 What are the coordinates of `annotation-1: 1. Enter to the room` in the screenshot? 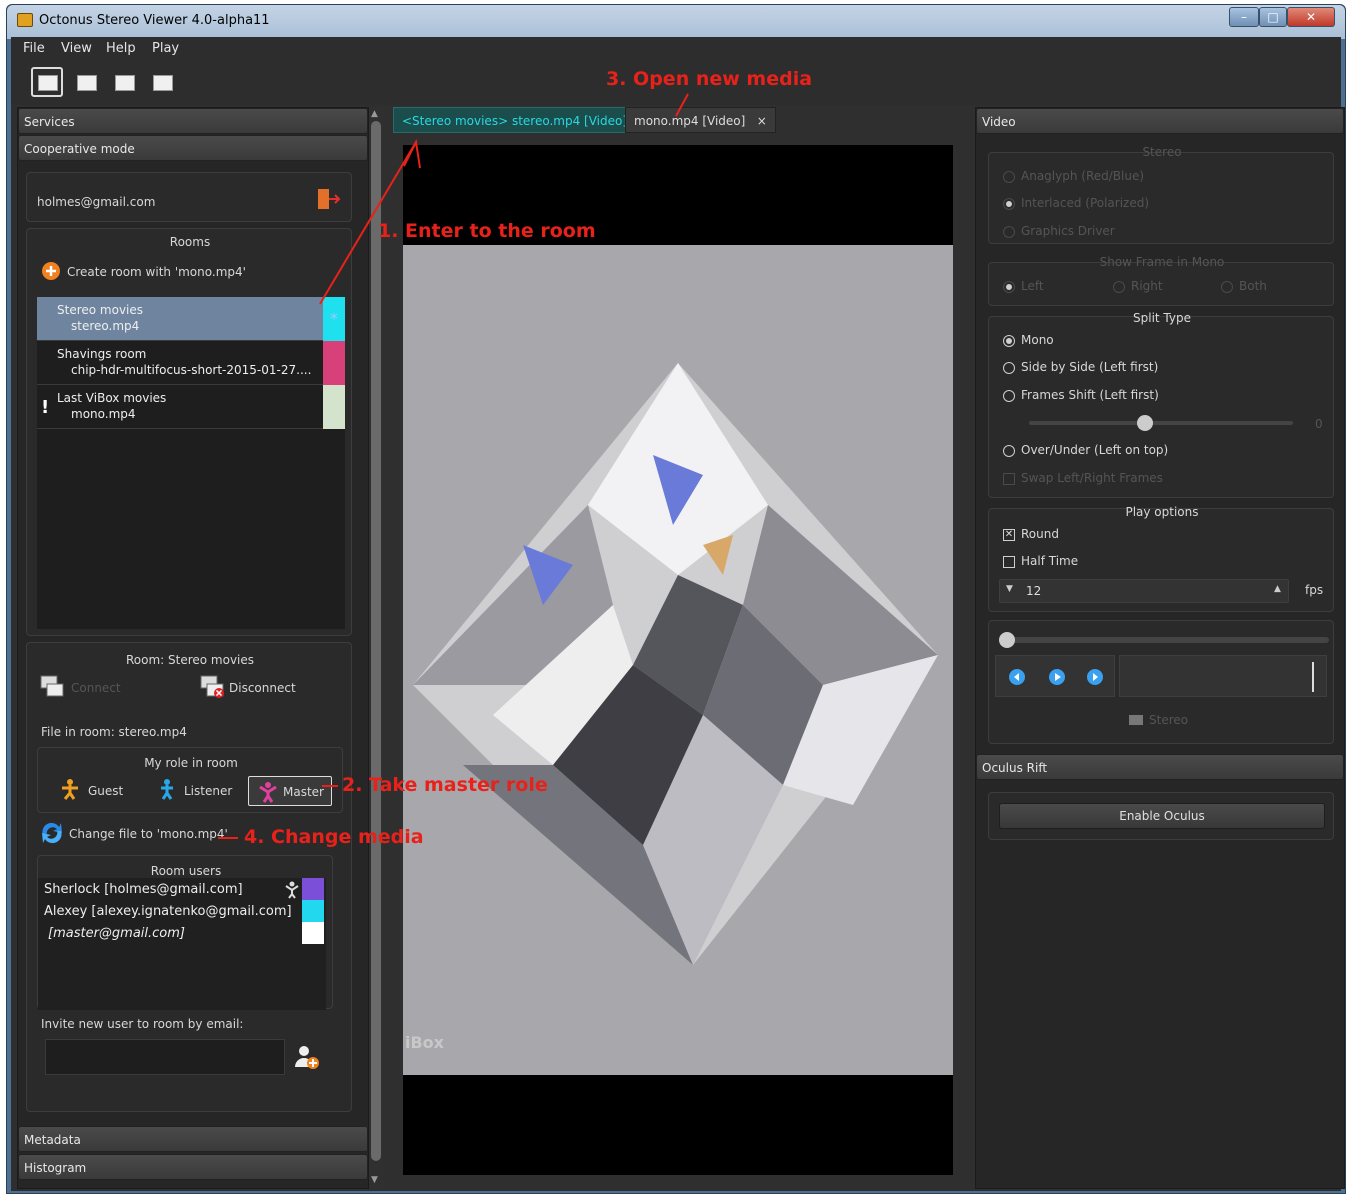 It's located at (487, 231).